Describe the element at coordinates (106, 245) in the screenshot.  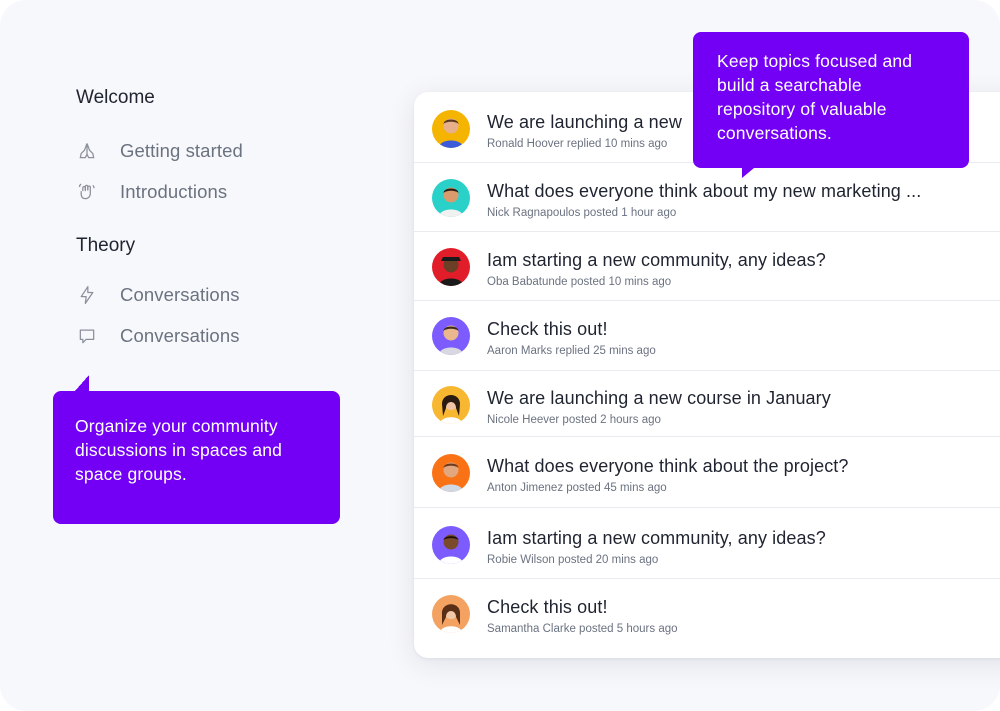
I see `section-title-theory: Theory` at that location.